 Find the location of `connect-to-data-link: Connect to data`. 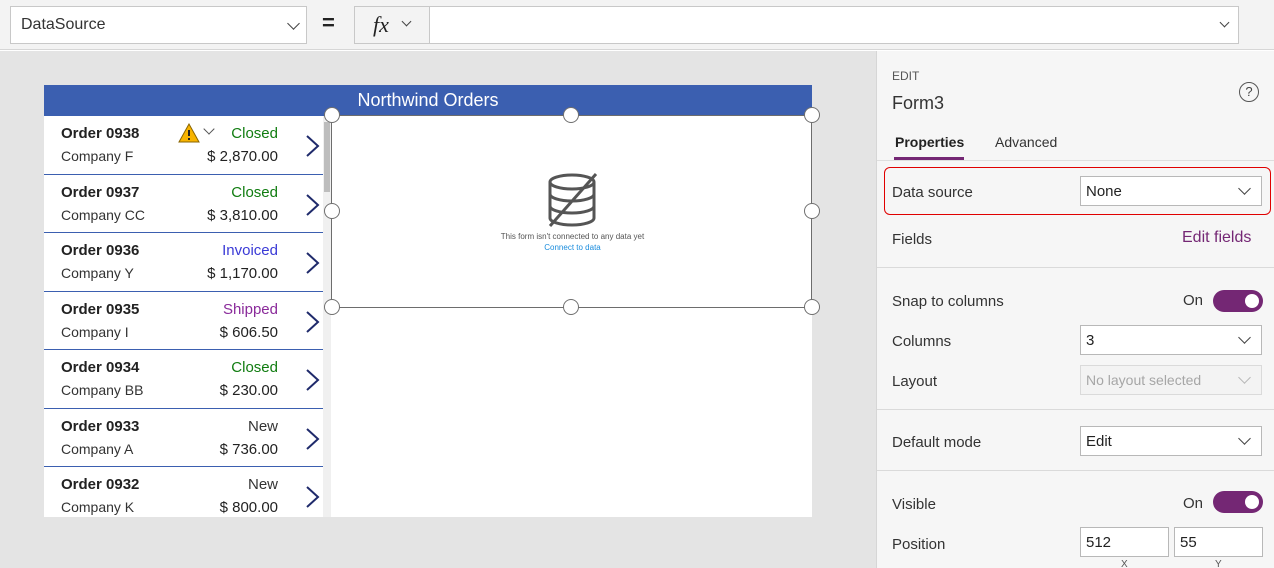

connect-to-data-link: Connect to data is located at coordinates (572, 247).